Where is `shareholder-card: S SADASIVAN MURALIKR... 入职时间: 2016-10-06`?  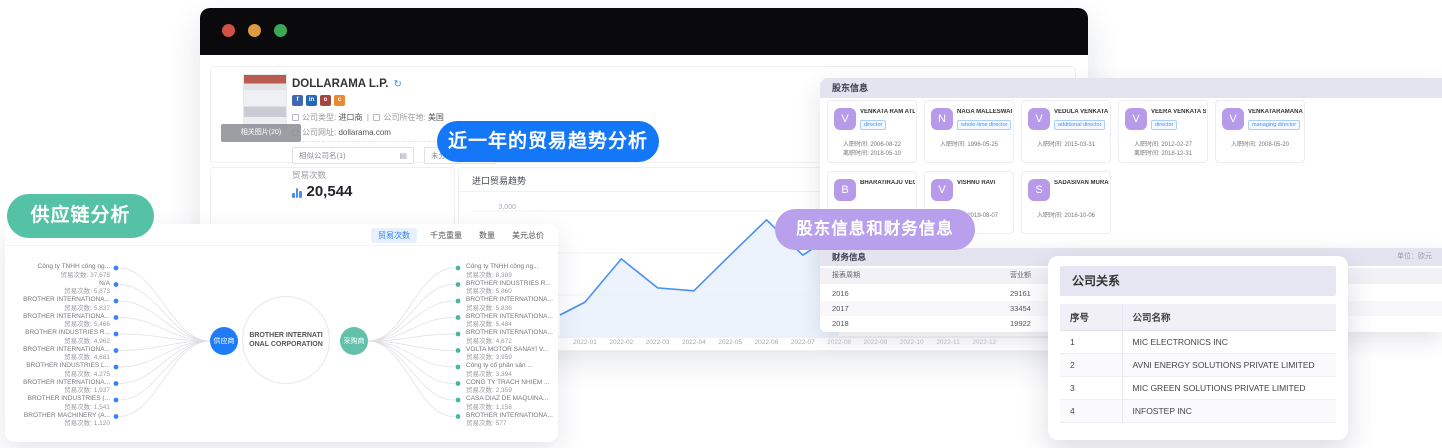 shareholder-card: S SADASIVAN MURALIKR... 入职时间: 2016-10-06 is located at coordinates (1066, 202).